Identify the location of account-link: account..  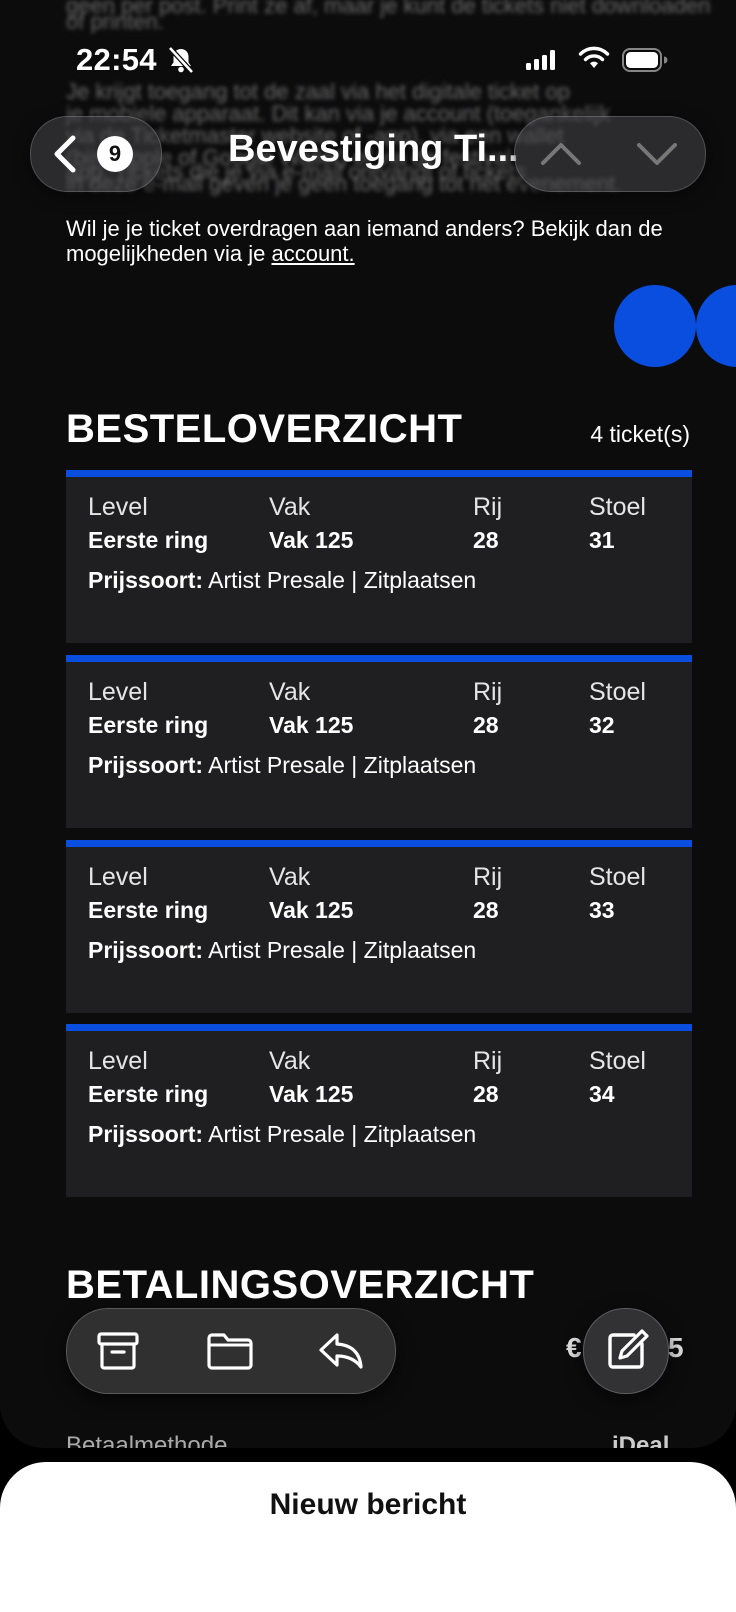
(312, 253).